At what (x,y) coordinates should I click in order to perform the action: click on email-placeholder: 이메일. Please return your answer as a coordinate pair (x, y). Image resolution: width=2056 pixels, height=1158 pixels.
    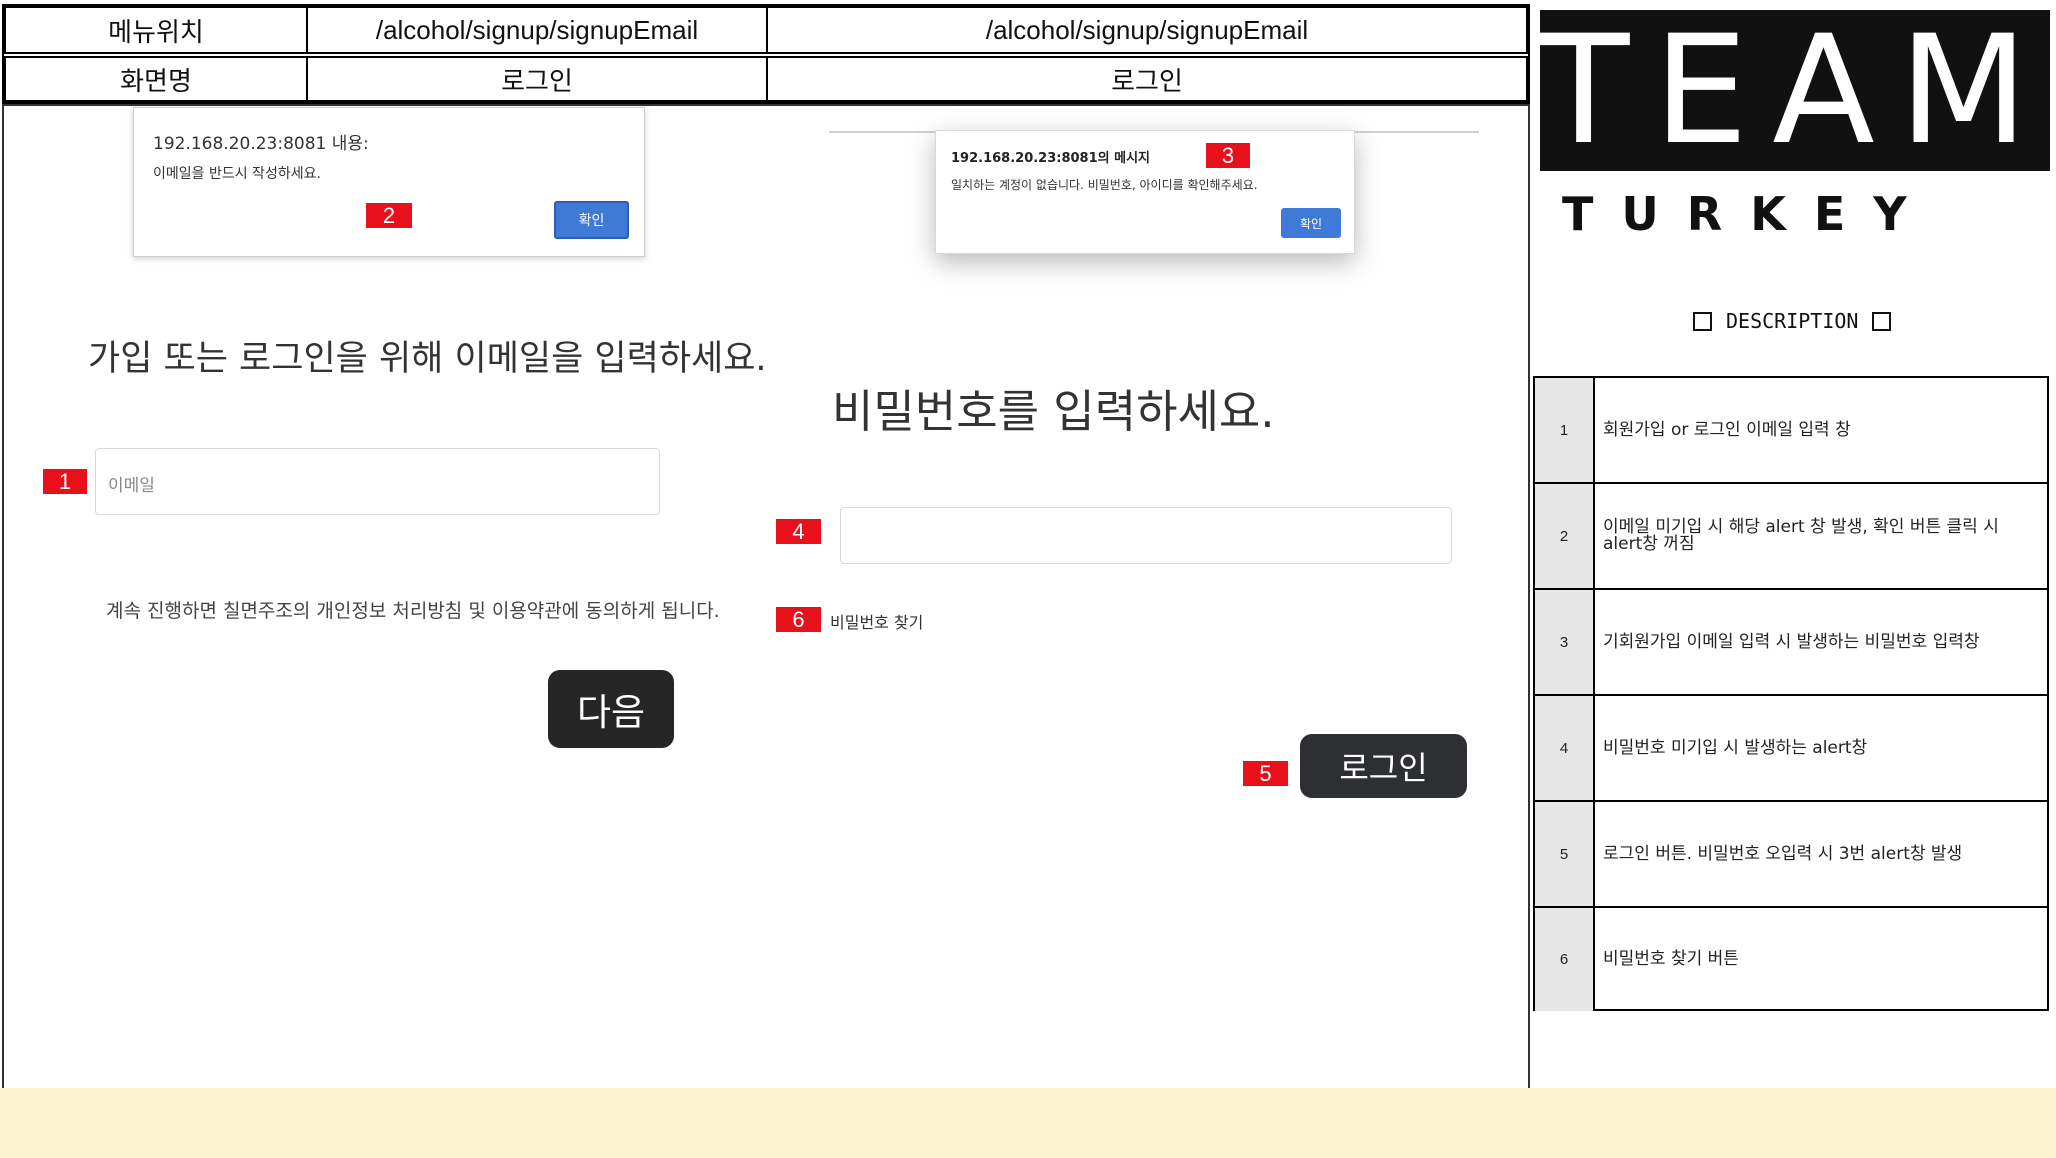
    Looking at the image, I should click on (131, 486).